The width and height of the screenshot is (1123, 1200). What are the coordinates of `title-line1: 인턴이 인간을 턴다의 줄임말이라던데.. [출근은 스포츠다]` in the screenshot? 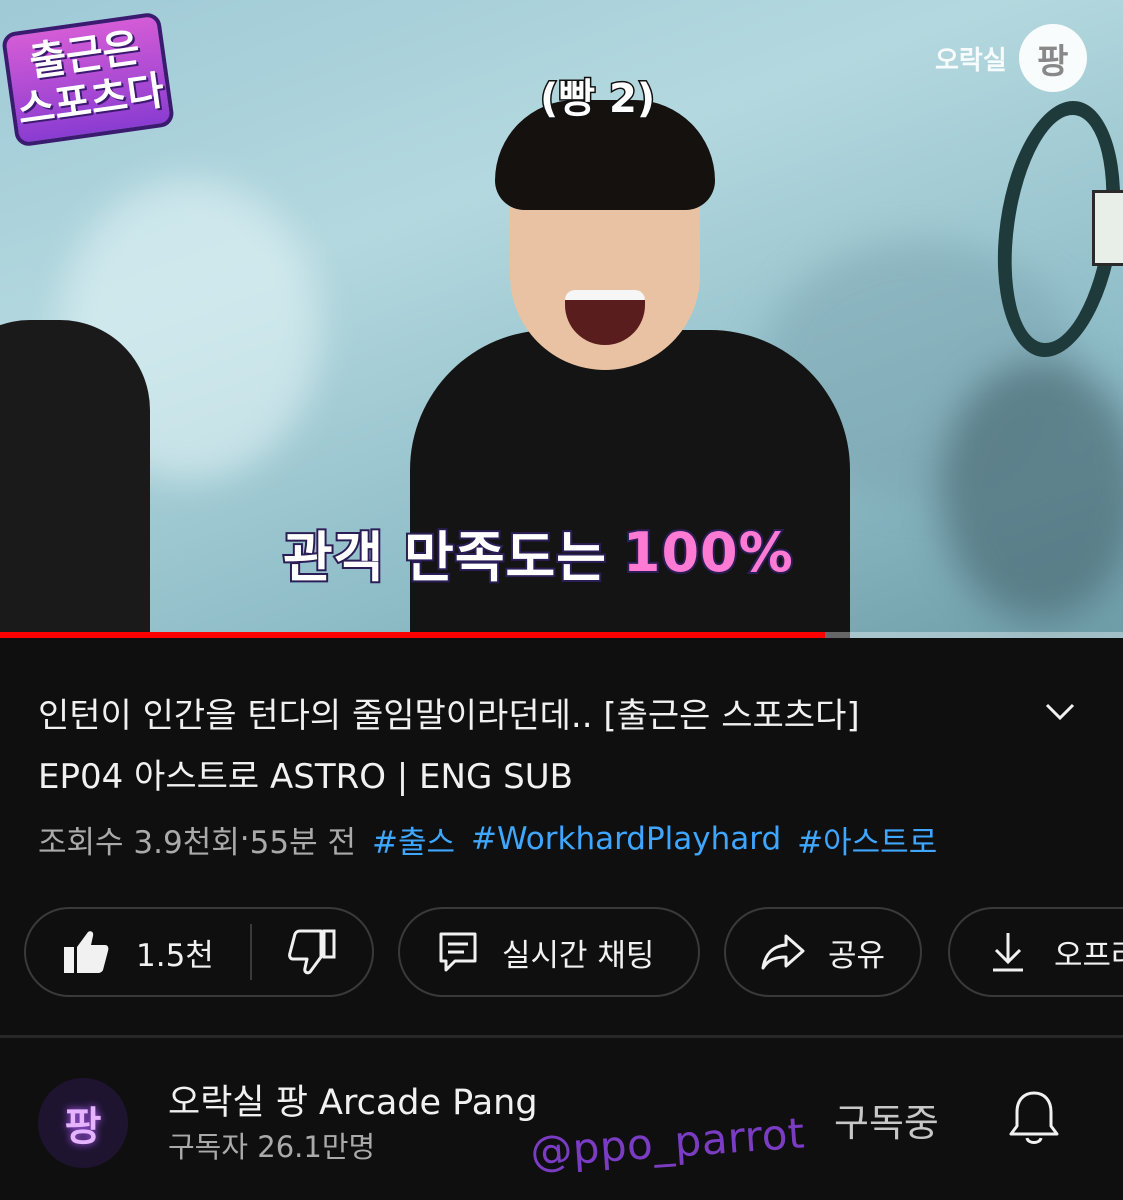 It's located at (449, 716).